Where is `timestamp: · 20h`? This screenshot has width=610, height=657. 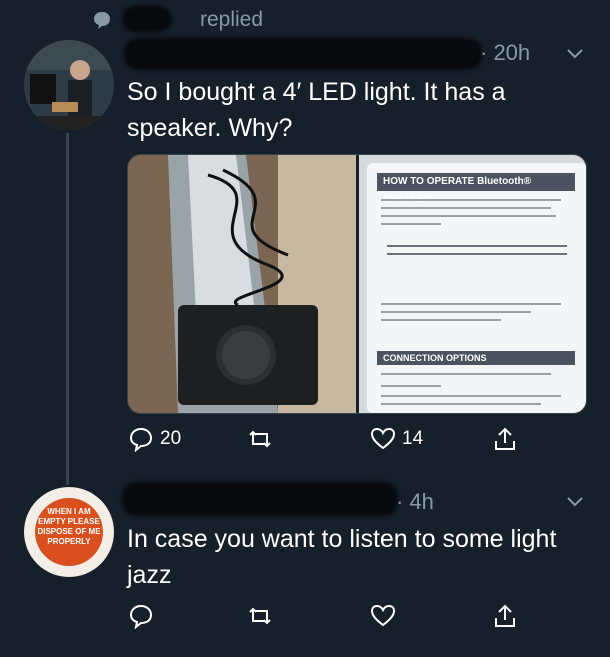
timestamp: · 20h is located at coordinates (505, 53).